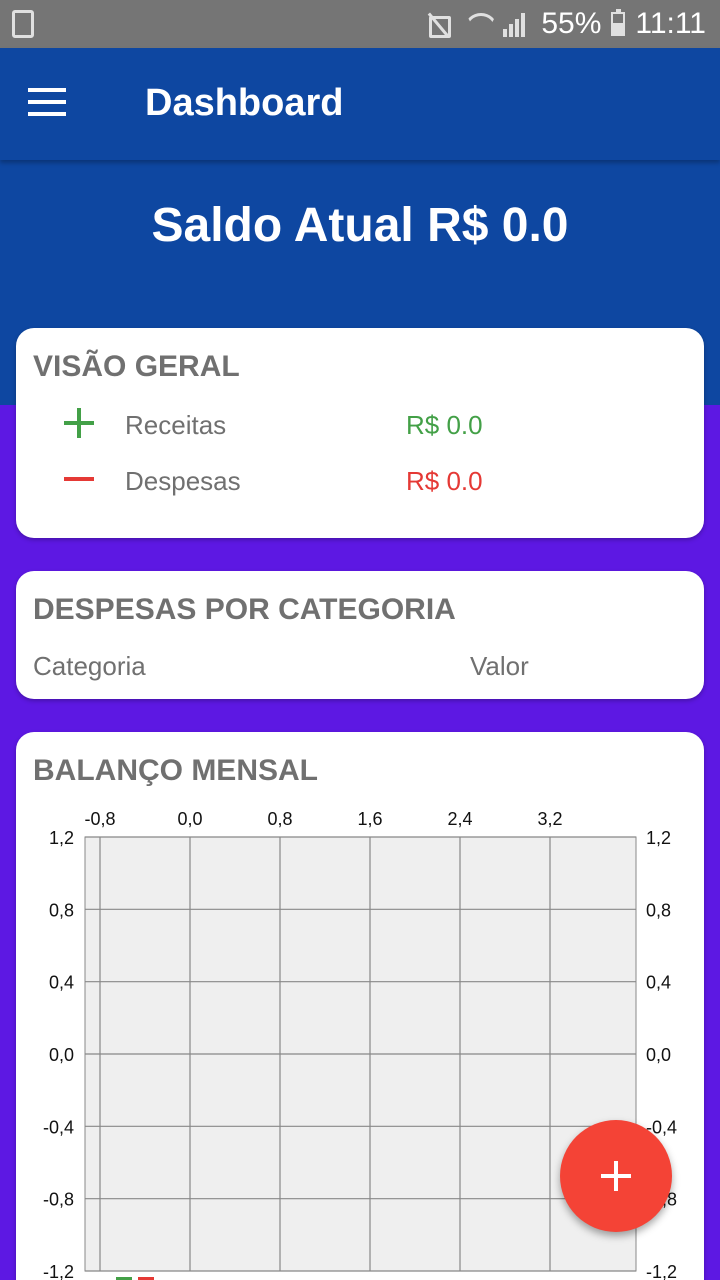  Describe the element at coordinates (244, 609) in the screenshot. I see `category-title: DESPESAS POR CATEGORIA` at that location.